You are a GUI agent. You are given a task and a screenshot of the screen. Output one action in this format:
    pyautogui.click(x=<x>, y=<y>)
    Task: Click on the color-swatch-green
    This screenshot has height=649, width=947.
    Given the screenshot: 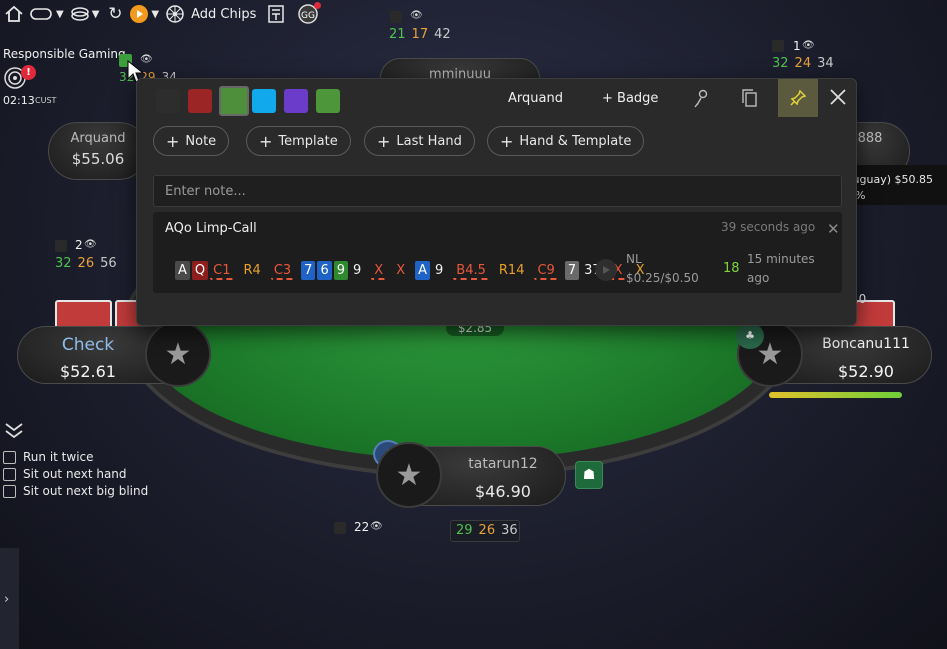 What is the action you would take?
    pyautogui.click(x=328, y=101)
    